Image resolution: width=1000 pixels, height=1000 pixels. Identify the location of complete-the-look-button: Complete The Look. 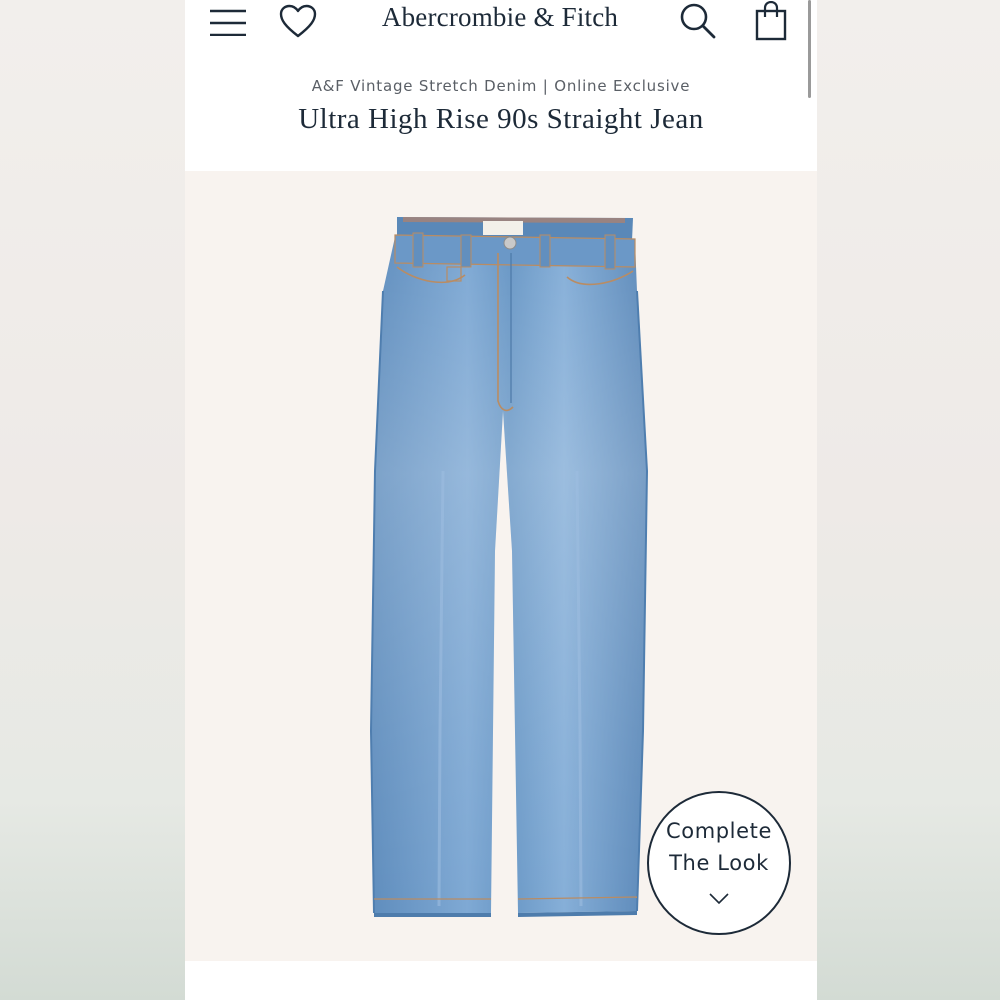
(719, 863).